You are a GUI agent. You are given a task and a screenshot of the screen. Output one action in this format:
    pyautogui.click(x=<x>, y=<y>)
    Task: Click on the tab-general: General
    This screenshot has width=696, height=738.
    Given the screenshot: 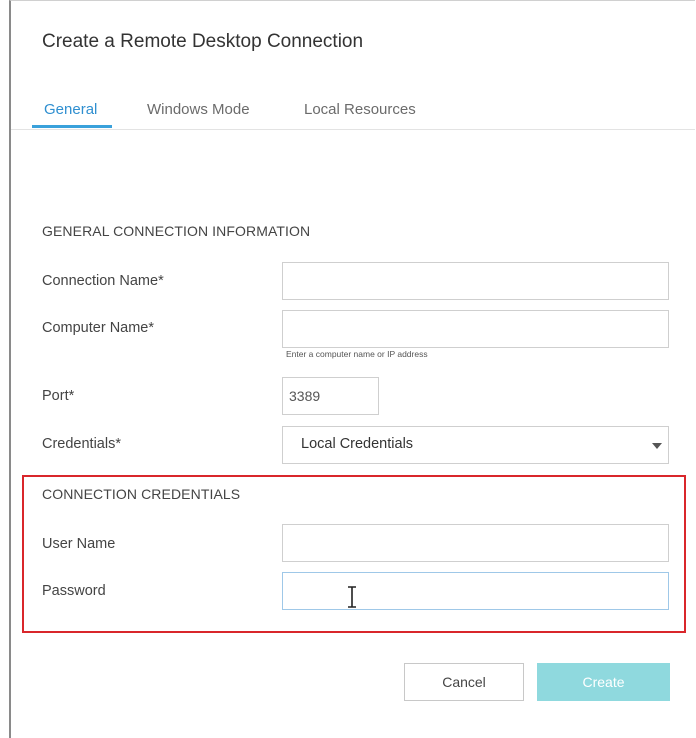 What is the action you would take?
    pyautogui.click(x=70, y=109)
    